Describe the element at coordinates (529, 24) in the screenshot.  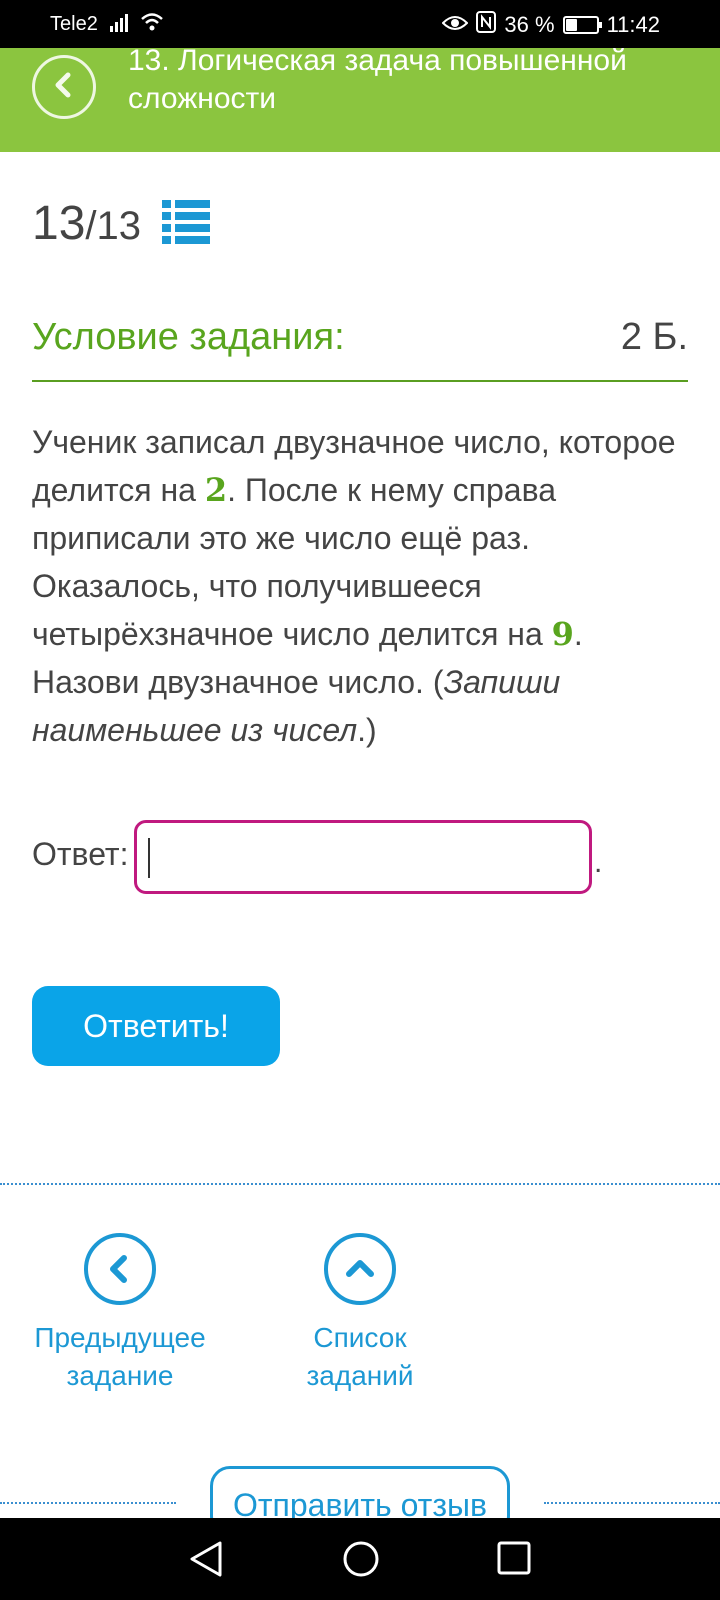
I see `battery-percent: 36 %` at that location.